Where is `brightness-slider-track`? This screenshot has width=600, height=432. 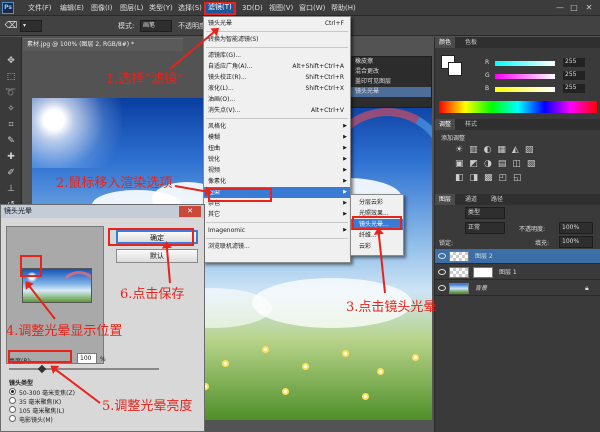 brightness-slider-track is located at coordinates (84, 369).